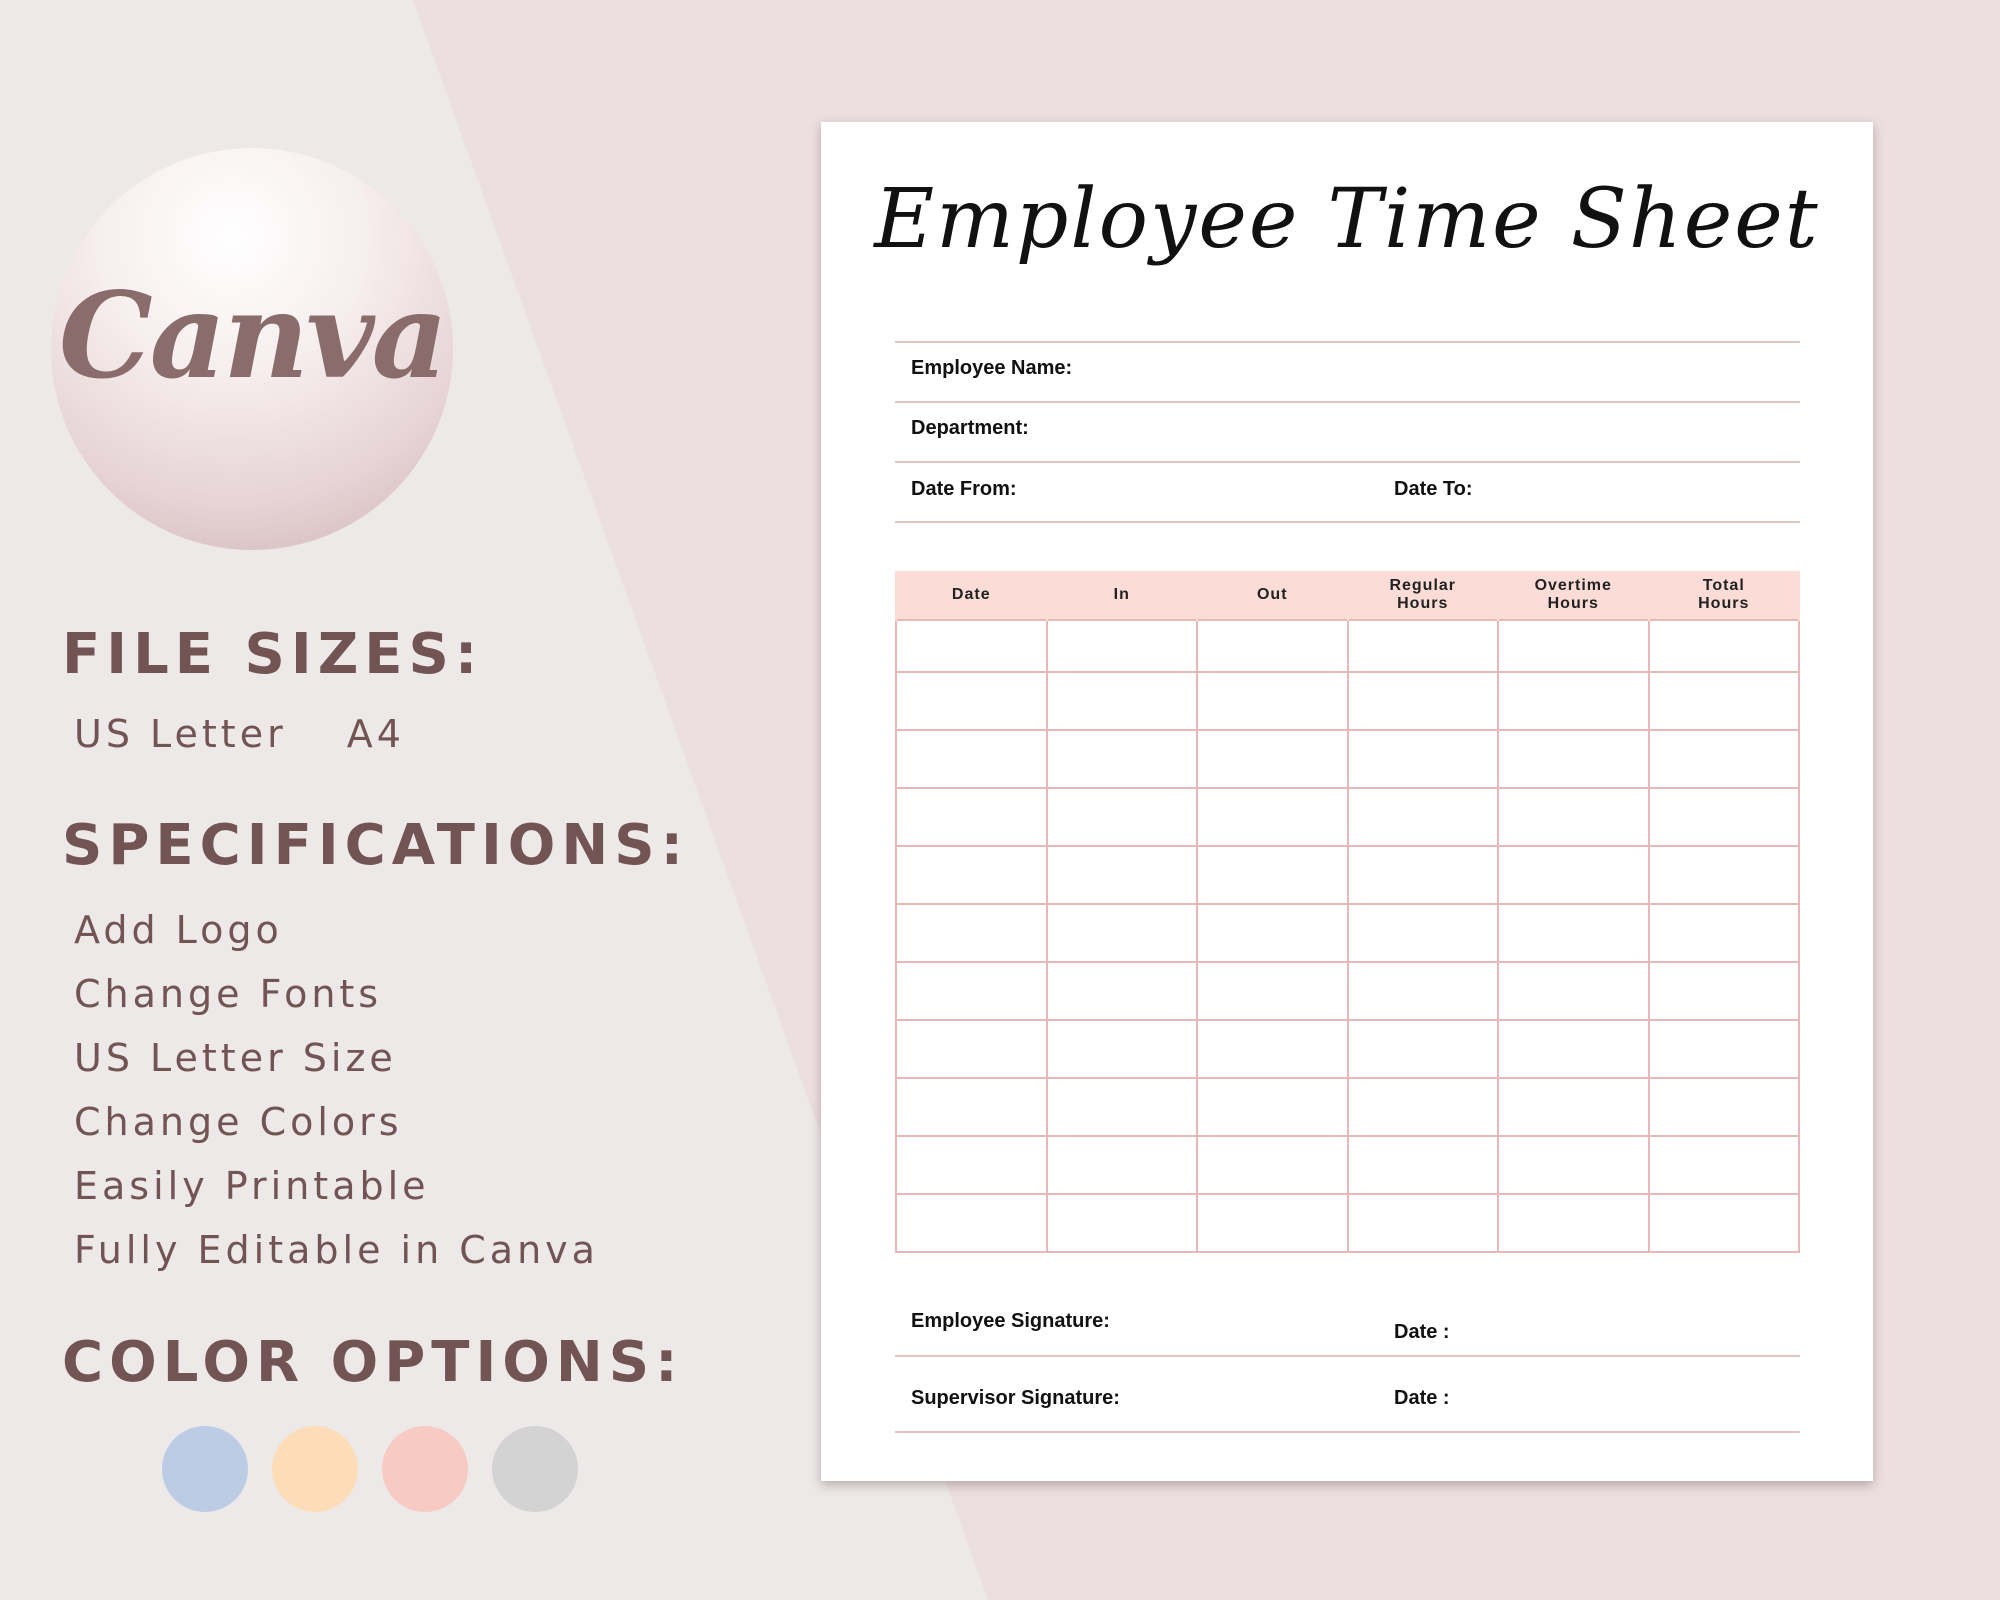 This screenshot has height=1600, width=2000. I want to click on spec-item: US Letter Size, so click(235, 1058).